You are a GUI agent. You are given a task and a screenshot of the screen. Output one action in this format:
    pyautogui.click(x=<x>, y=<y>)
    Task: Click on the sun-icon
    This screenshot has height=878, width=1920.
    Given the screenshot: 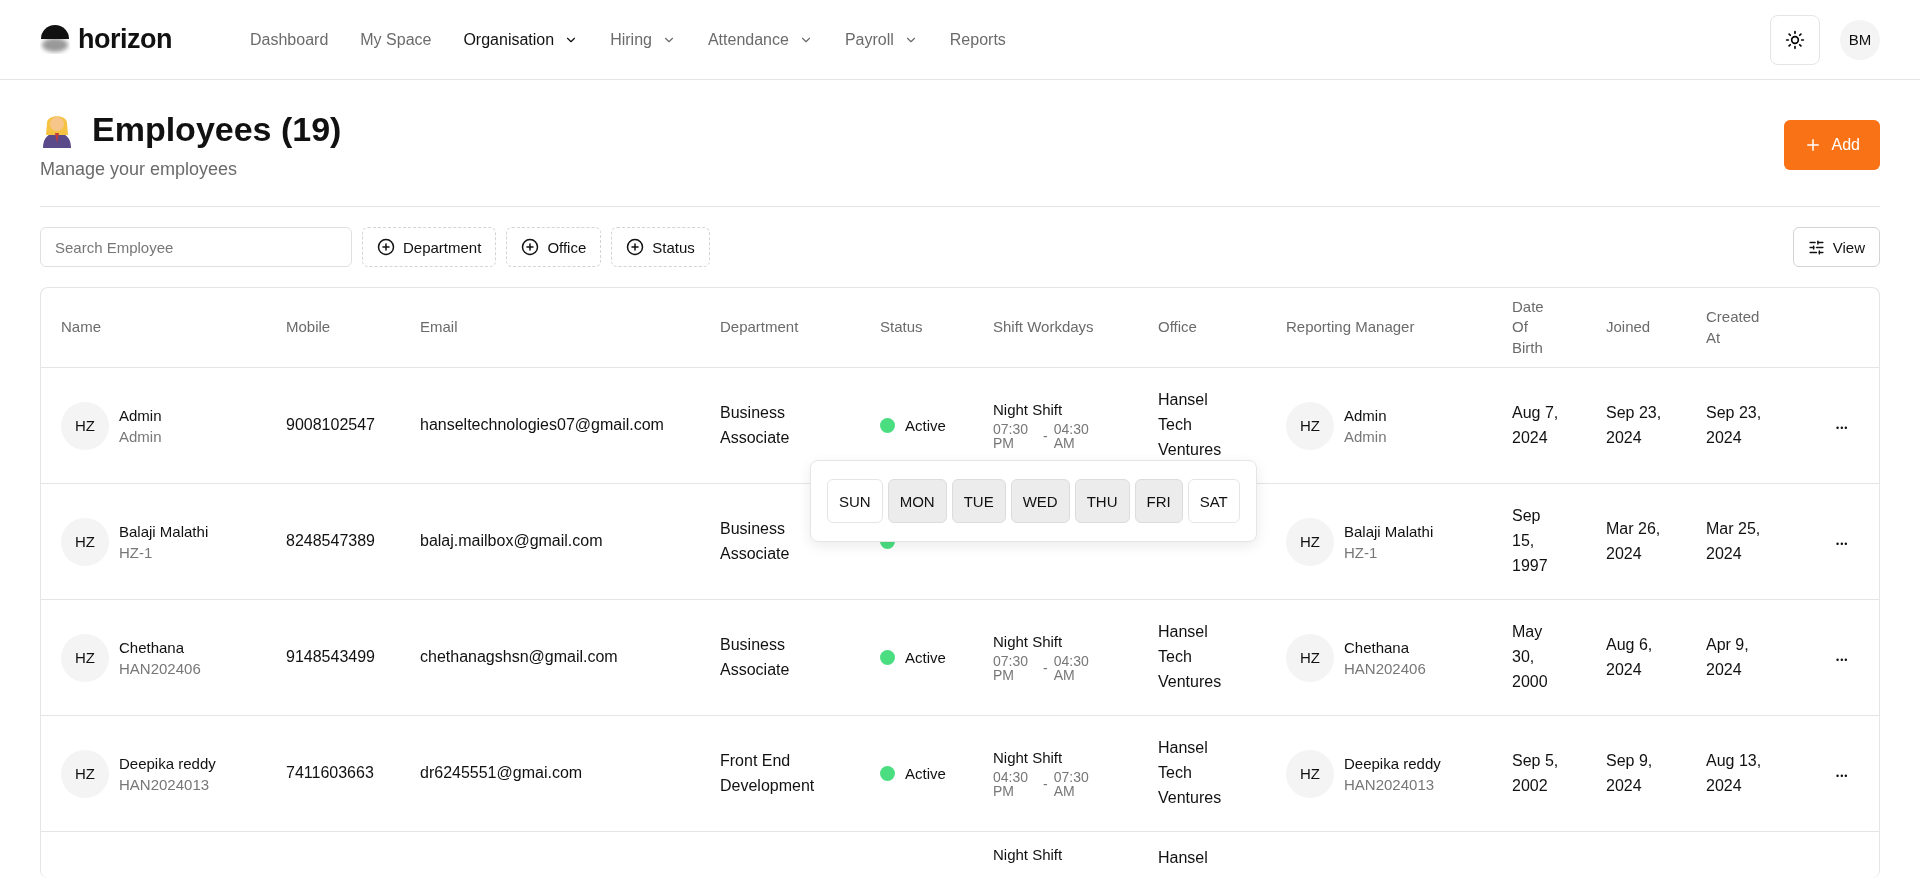 What is the action you would take?
    pyautogui.click(x=1795, y=39)
    